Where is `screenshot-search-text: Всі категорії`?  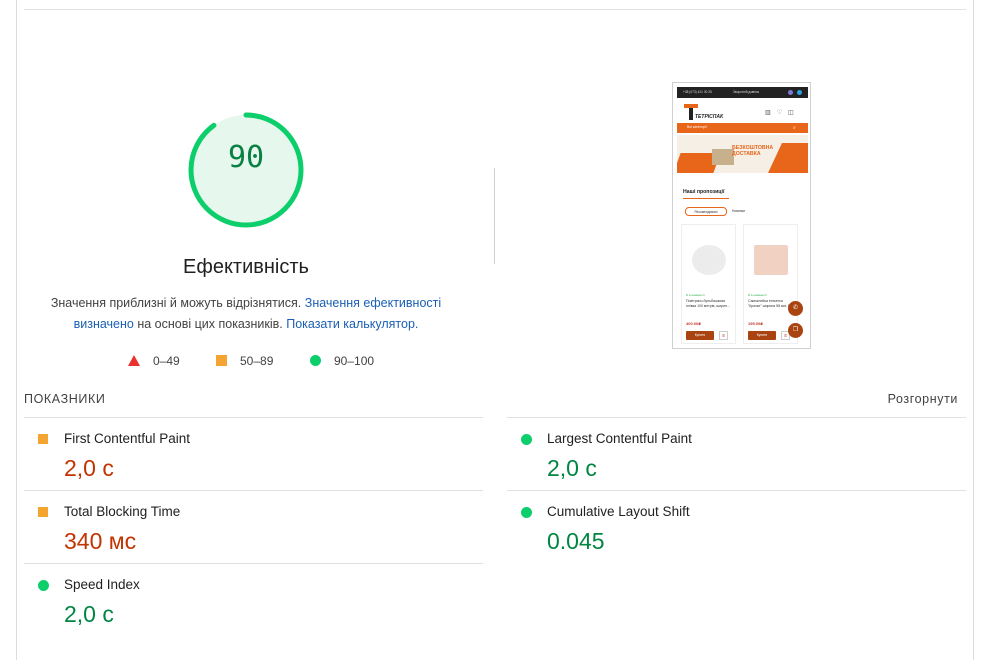 screenshot-search-text: Всі категорії is located at coordinates (697, 127).